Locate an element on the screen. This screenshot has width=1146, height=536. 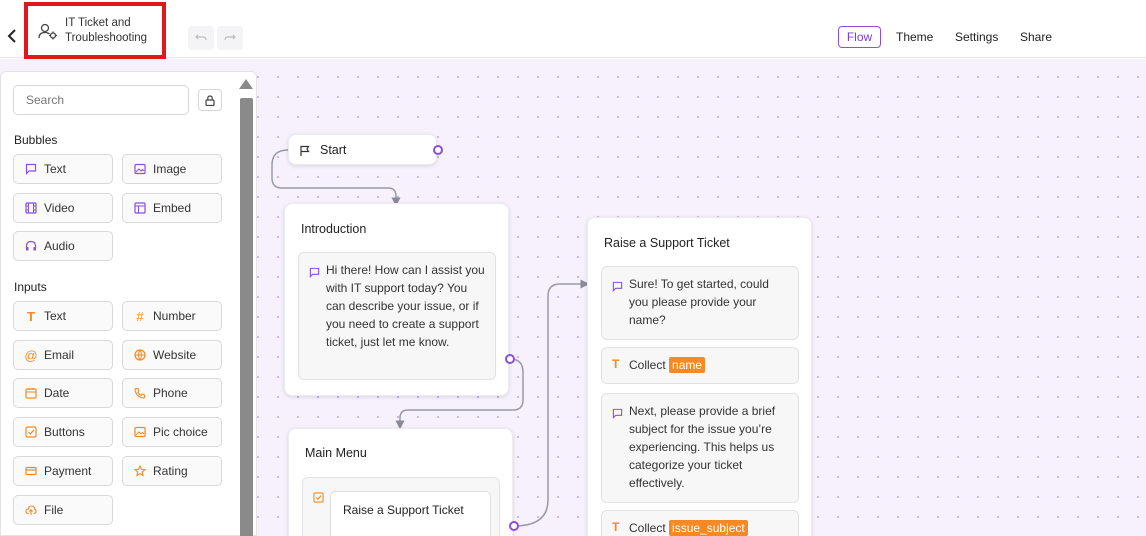
credit-card-icon is located at coordinates (31, 471).